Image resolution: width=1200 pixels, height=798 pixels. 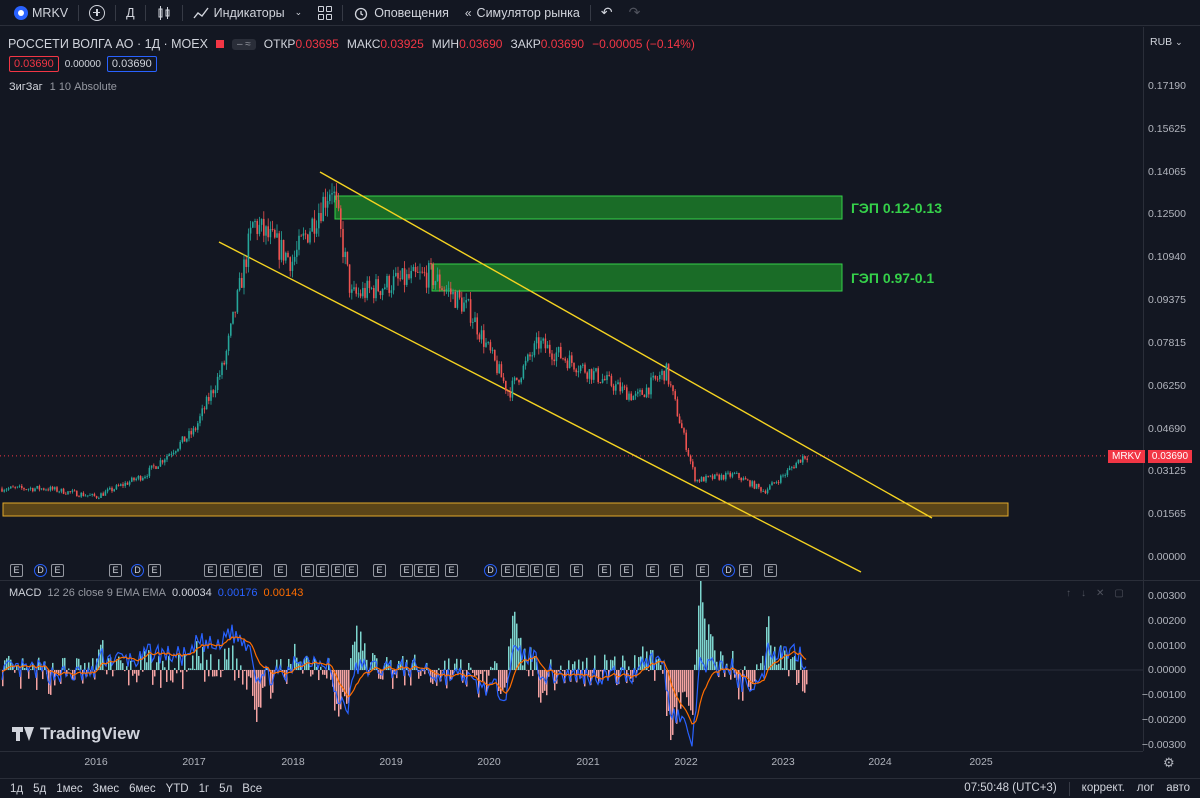 What do you see at coordinates (571, 764) in the screenshot?
I see `time-axis: 2016 2017 2018 2019 2020 2021 2022 2023 2024 2025` at bounding box center [571, 764].